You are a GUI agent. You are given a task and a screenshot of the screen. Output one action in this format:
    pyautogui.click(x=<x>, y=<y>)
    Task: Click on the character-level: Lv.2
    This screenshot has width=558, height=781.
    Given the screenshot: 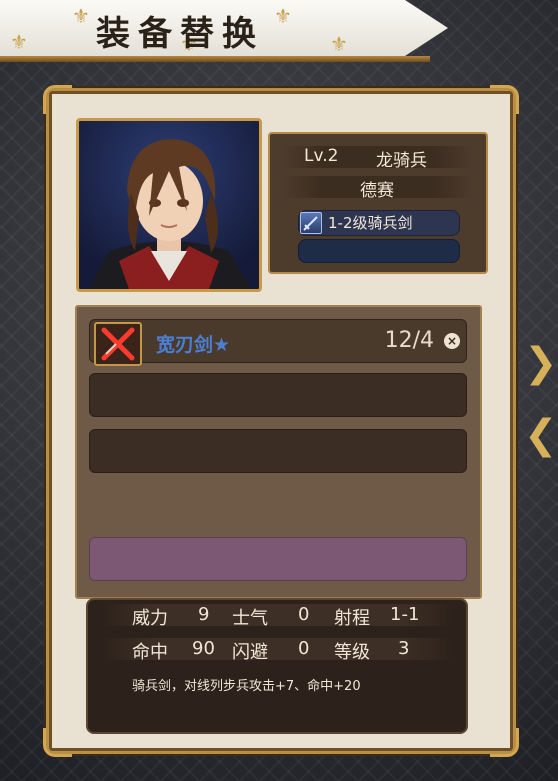 What is the action you would take?
    pyautogui.click(x=321, y=156)
    